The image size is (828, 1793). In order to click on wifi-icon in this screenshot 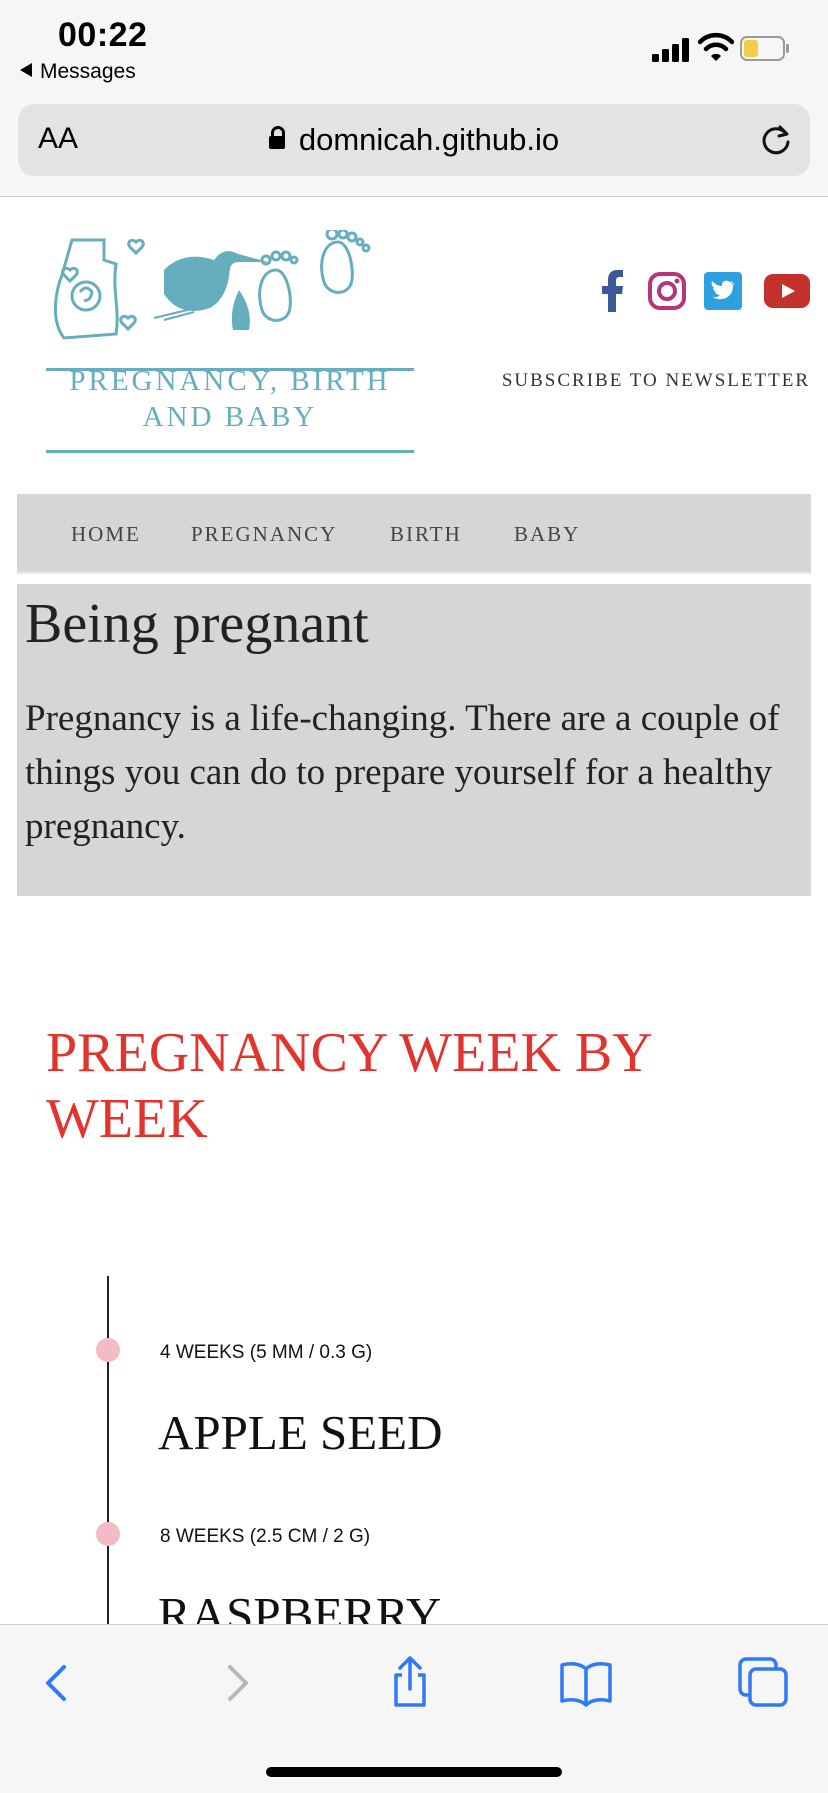, I will do `click(716, 46)`.